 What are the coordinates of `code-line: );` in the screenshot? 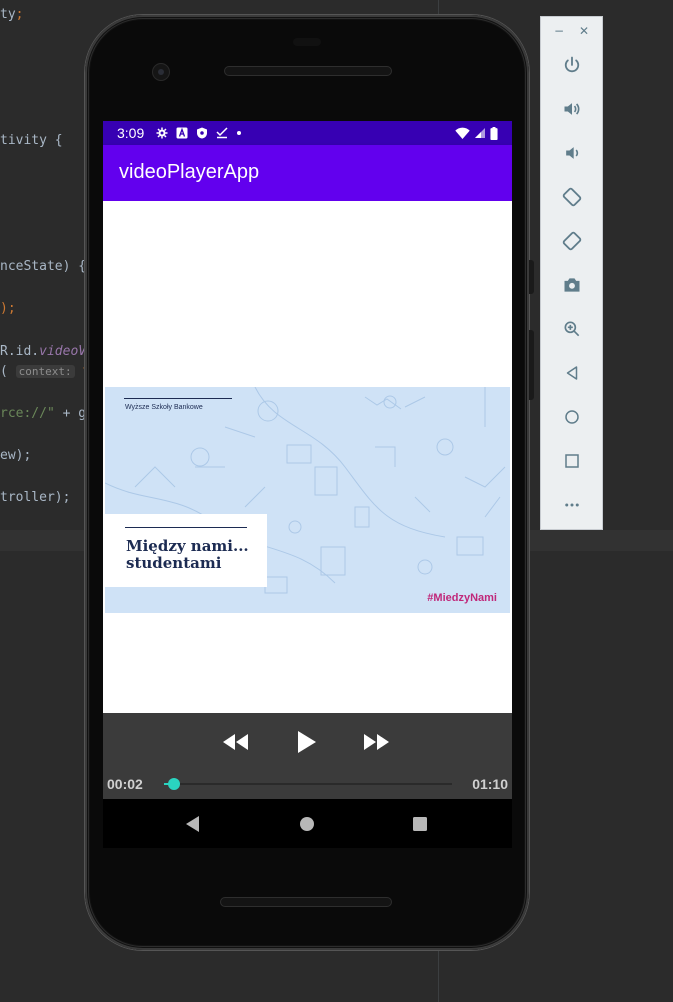 It's located at (8, 309).